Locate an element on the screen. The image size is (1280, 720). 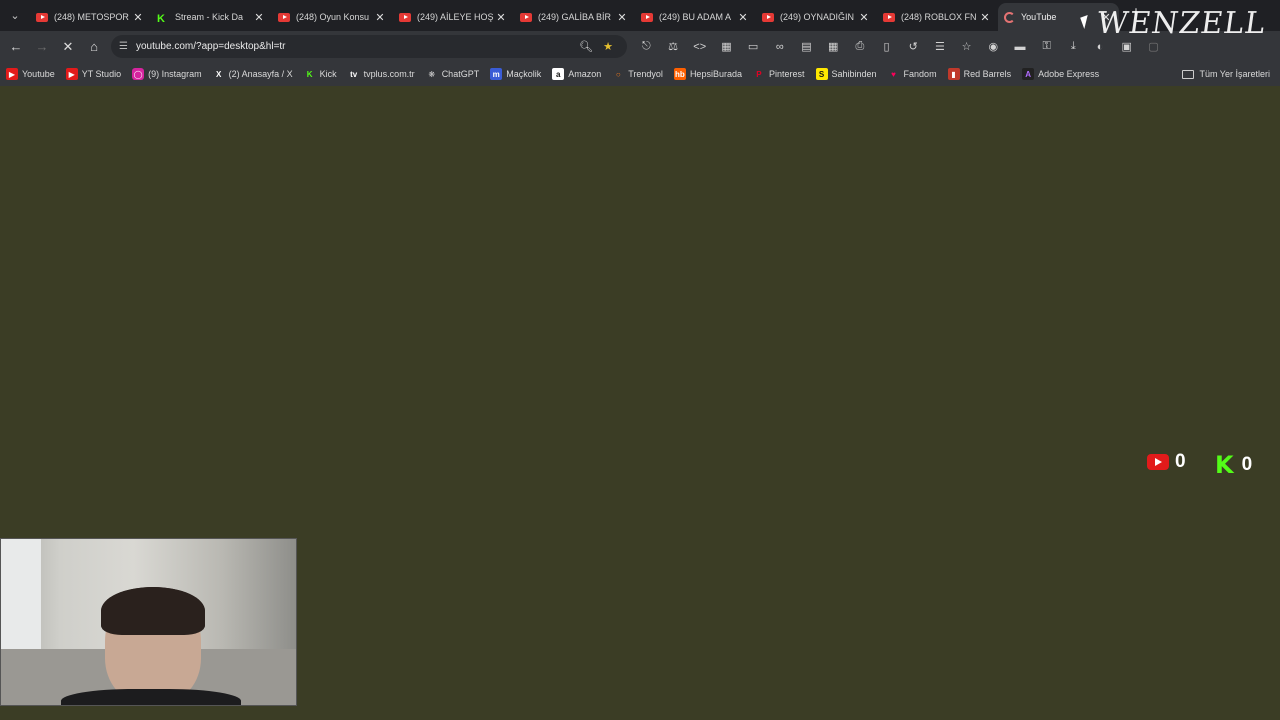
address-bar: ☰ youtube.com/?app=desktop&hl=tr 🔍︎ ★ is located at coordinates (369, 46).